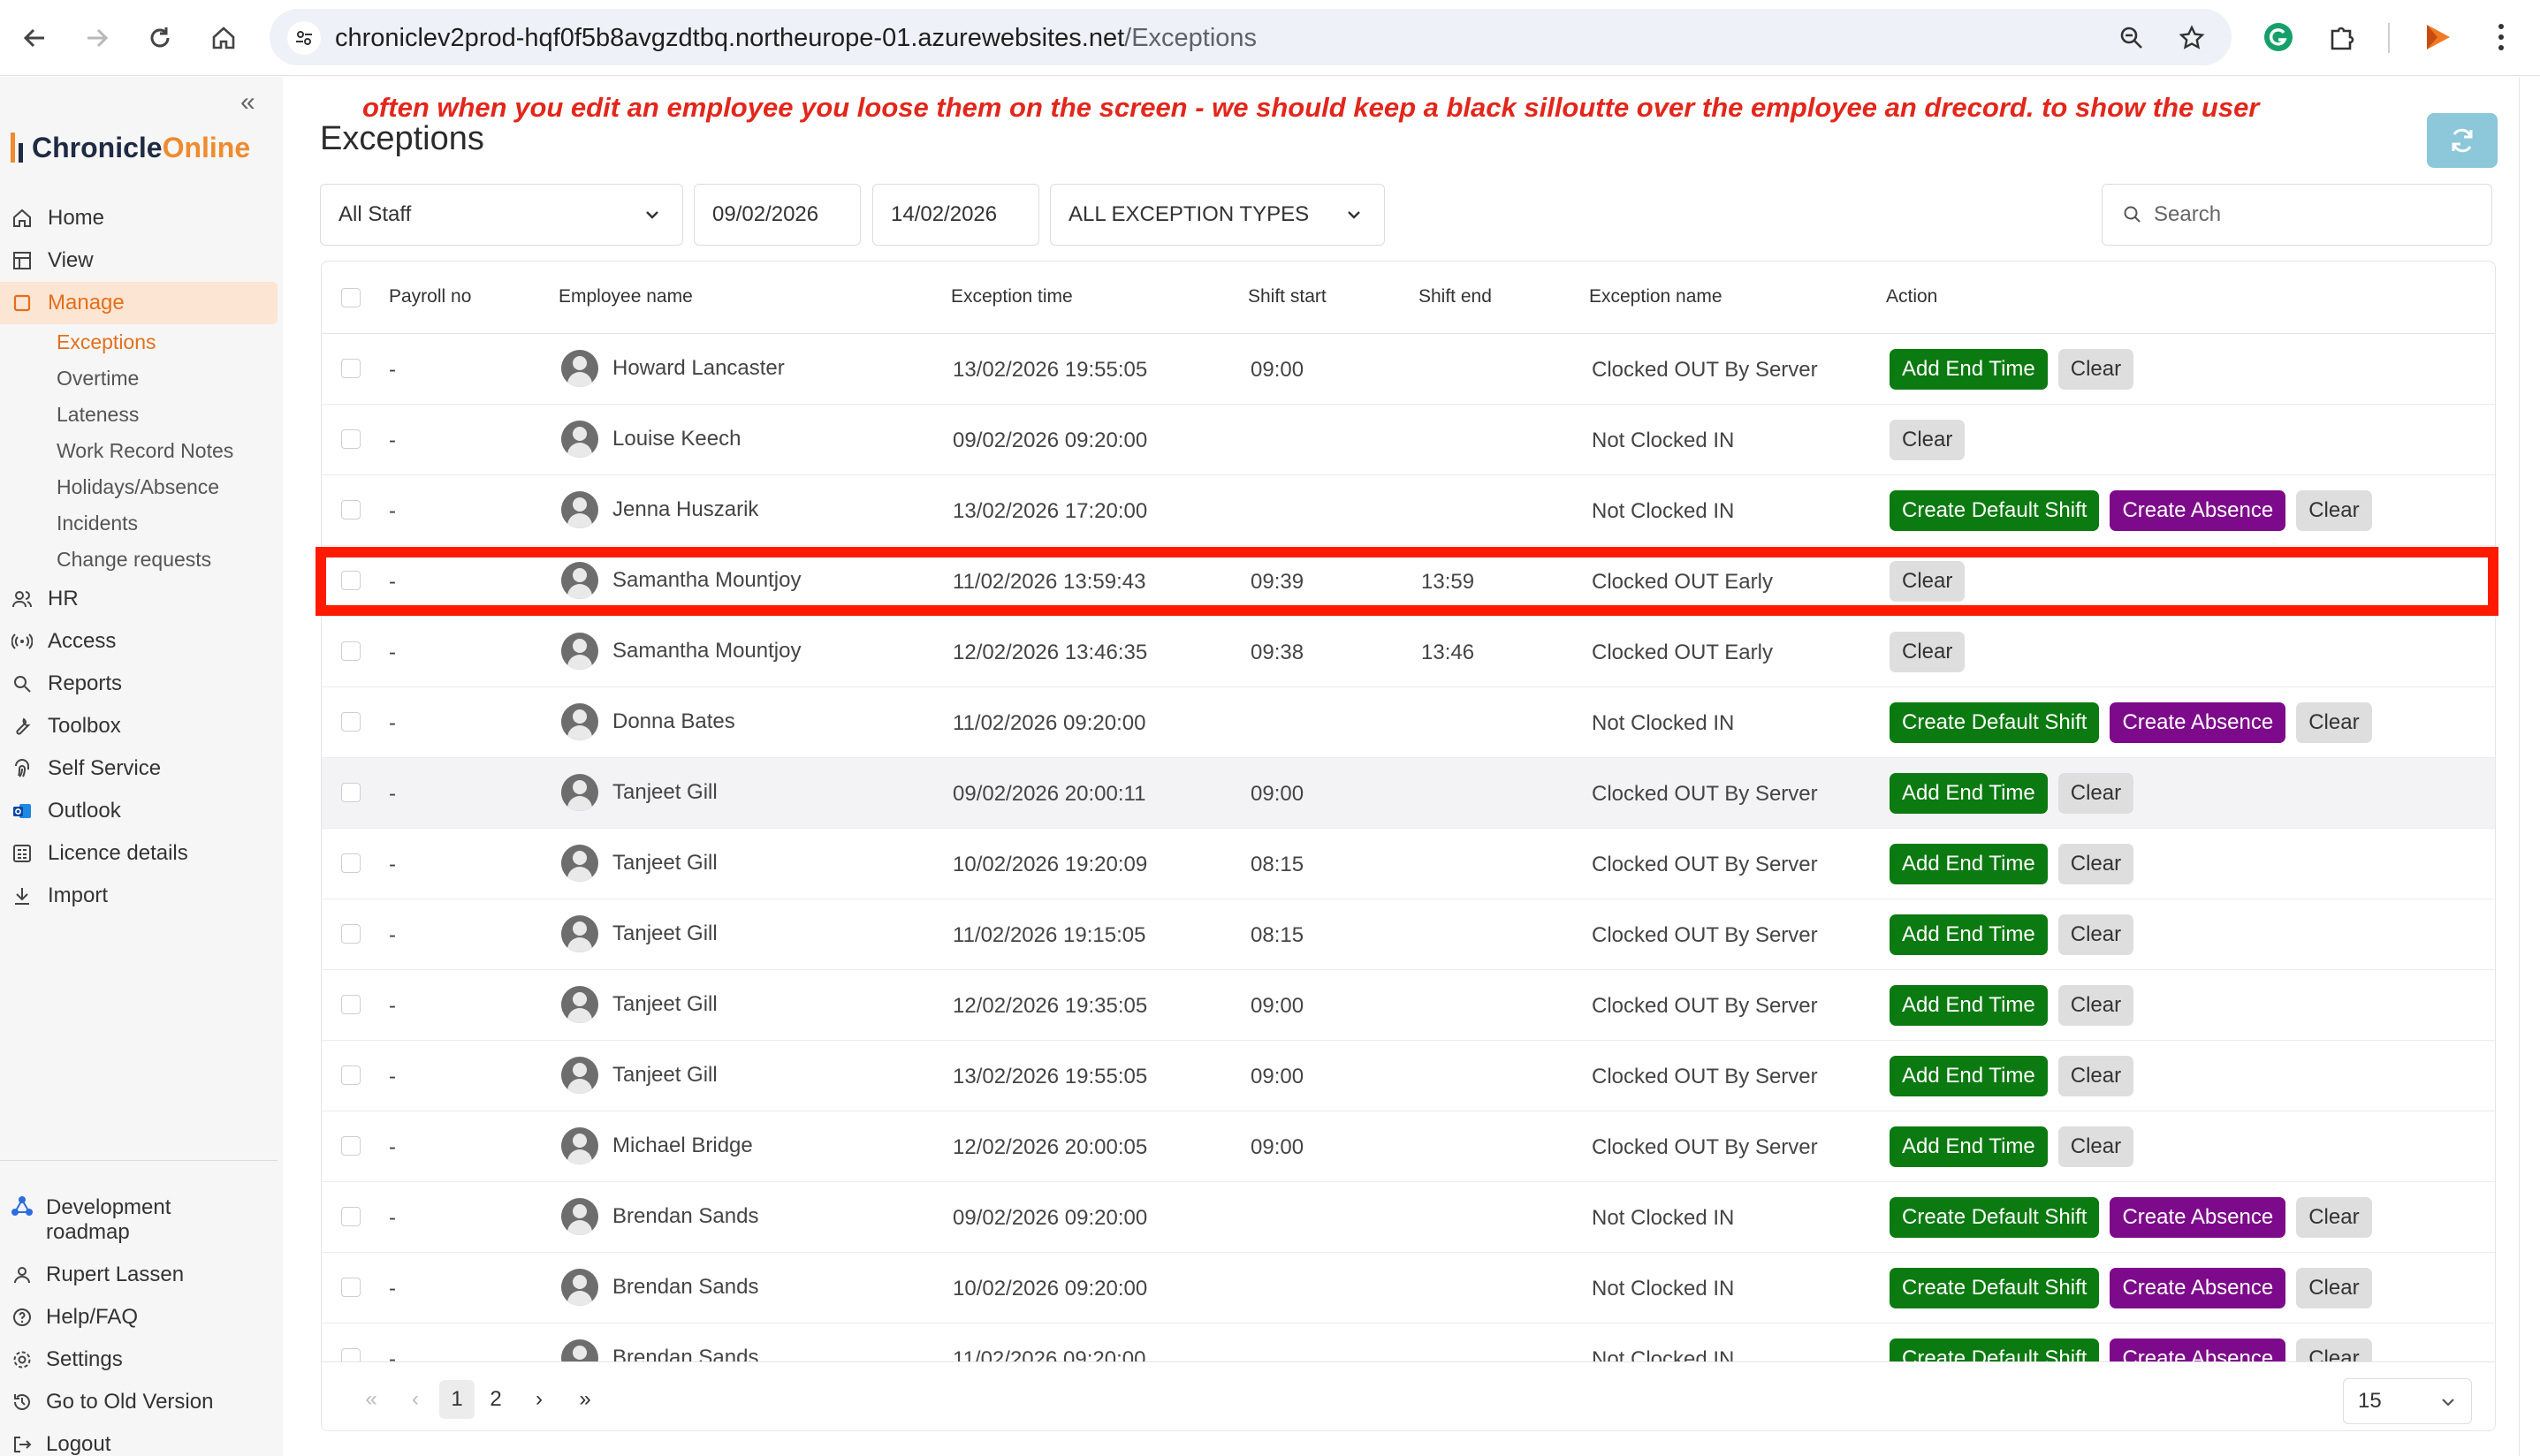  Describe the element at coordinates (139, 1359) in the screenshot. I see `sidebar-item-settings: Settings` at that location.